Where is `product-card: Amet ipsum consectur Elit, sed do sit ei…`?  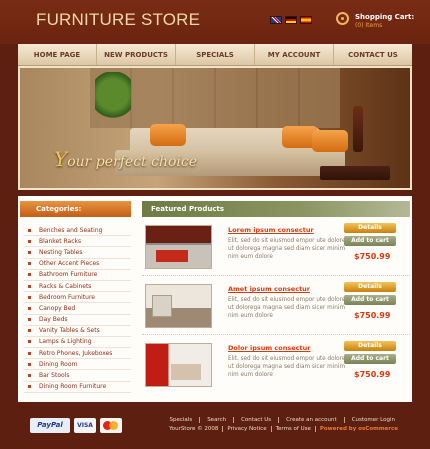 product-card: Amet ipsum consectur Elit, sed do sit ei… is located at coordinates (276, 305).